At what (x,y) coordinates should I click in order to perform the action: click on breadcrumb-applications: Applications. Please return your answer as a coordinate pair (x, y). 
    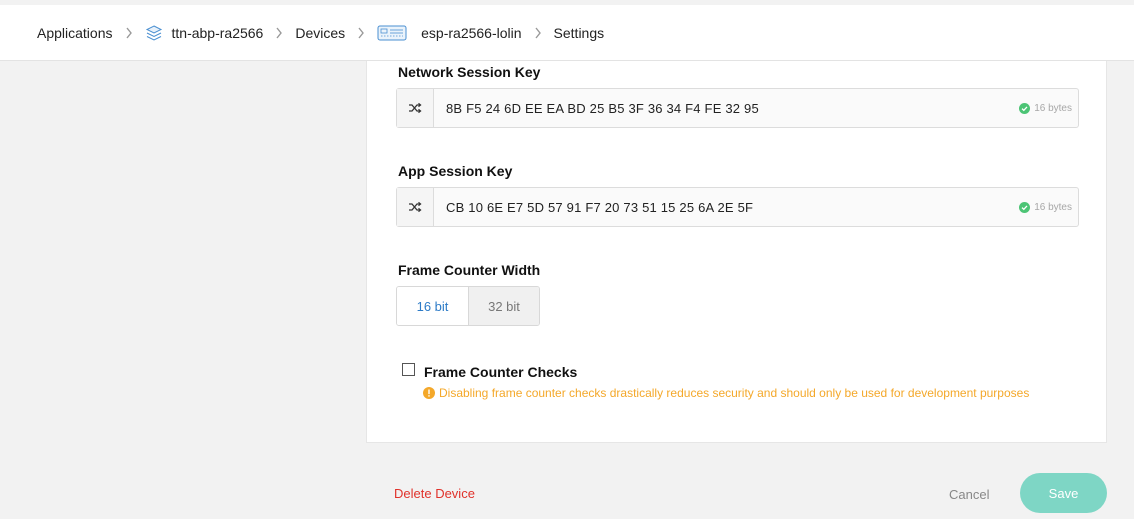
    Looking at the image, I should click on (75, 33).